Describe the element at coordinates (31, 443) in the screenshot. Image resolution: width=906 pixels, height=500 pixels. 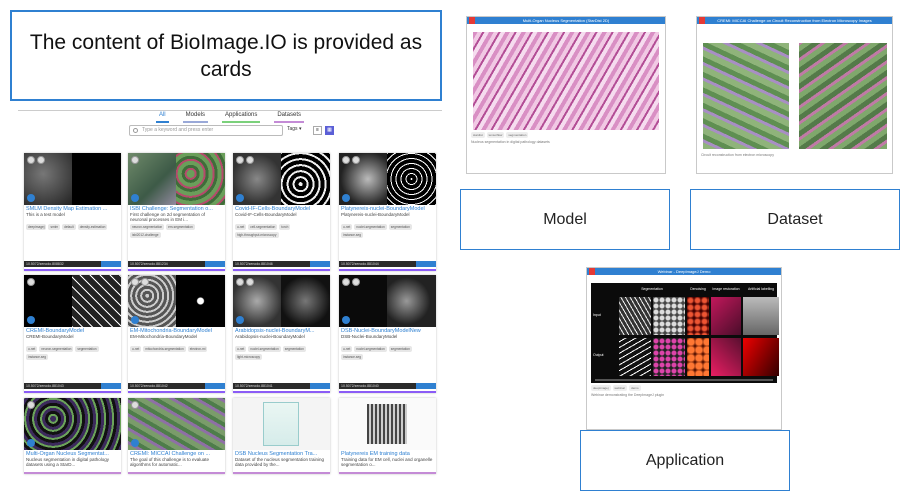
I see `dataset-type-icon` at that location.